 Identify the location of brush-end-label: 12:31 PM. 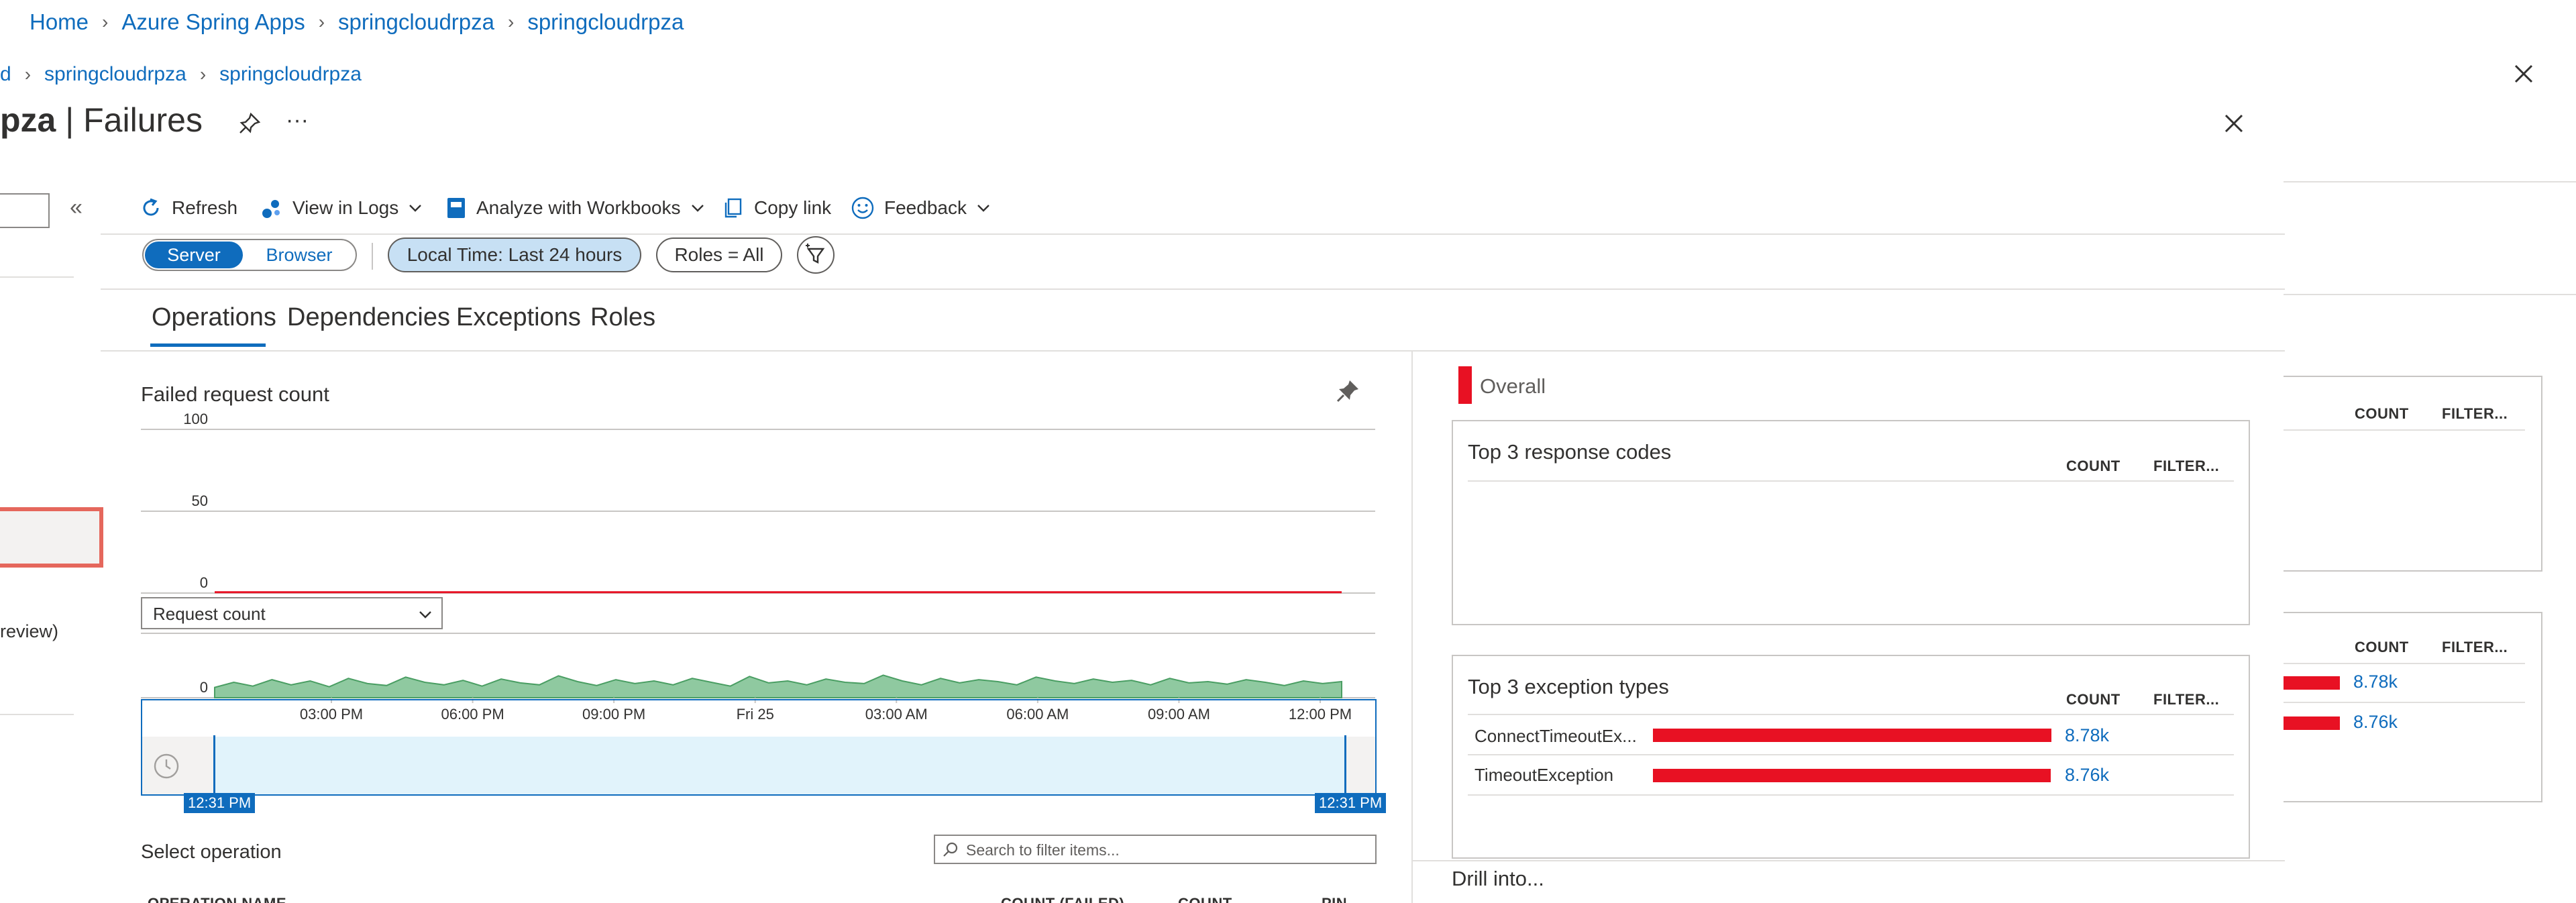
(1351, 803).